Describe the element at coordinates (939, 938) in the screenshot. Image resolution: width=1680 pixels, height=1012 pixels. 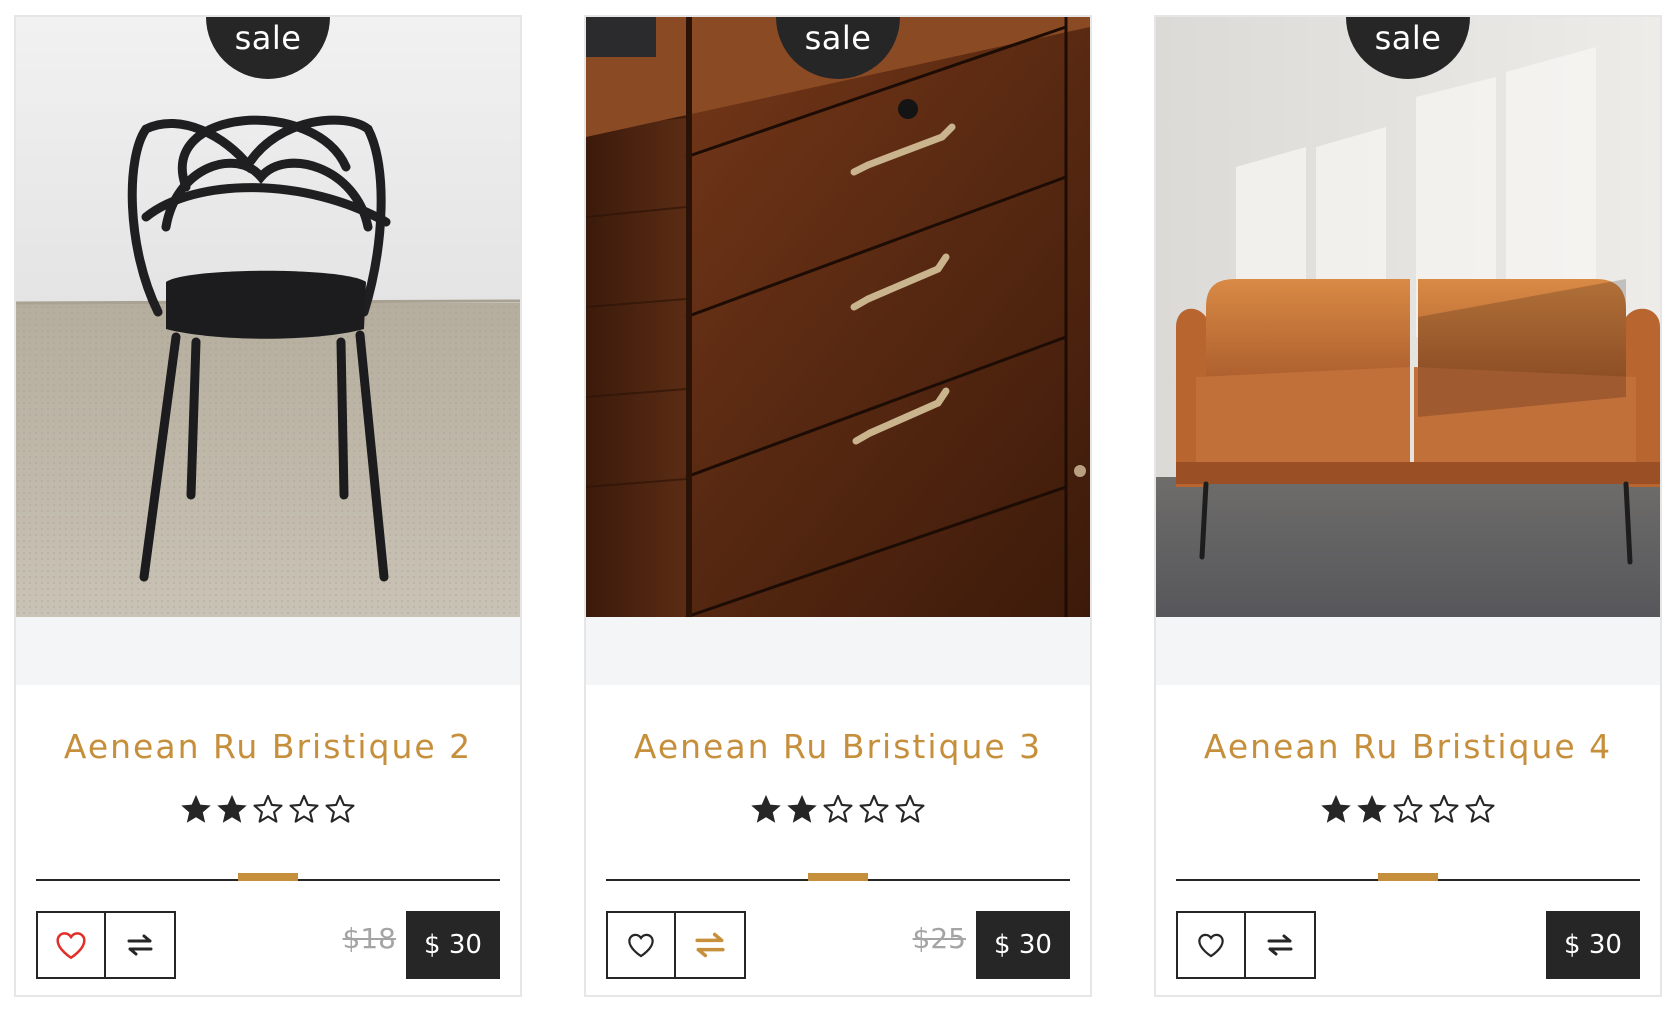
I see `old-price: $25` at that location.